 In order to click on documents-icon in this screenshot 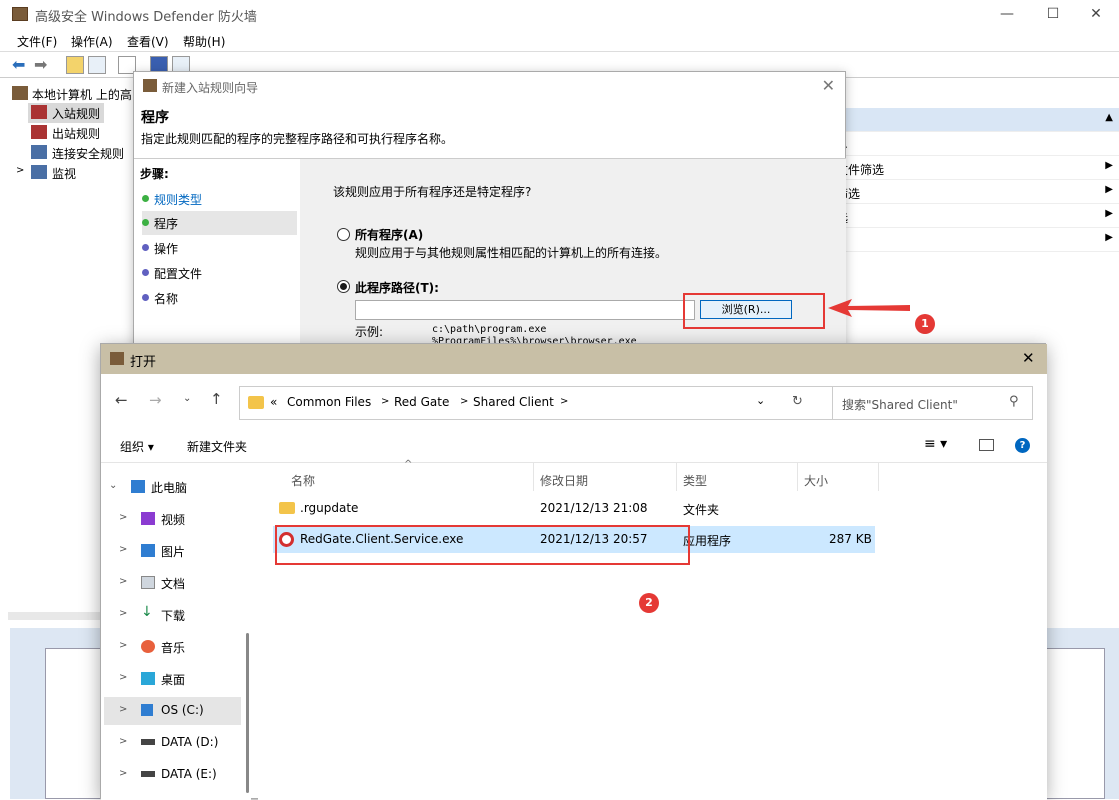, I will do `click(148, 582)`.